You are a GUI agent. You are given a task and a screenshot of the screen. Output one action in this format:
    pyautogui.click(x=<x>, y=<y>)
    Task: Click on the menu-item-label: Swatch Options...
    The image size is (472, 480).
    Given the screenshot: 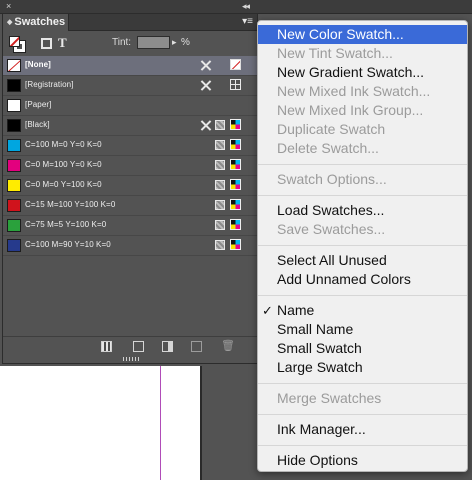 What is the action you would take?
    pyautogui.click(x=332, y=179)
    